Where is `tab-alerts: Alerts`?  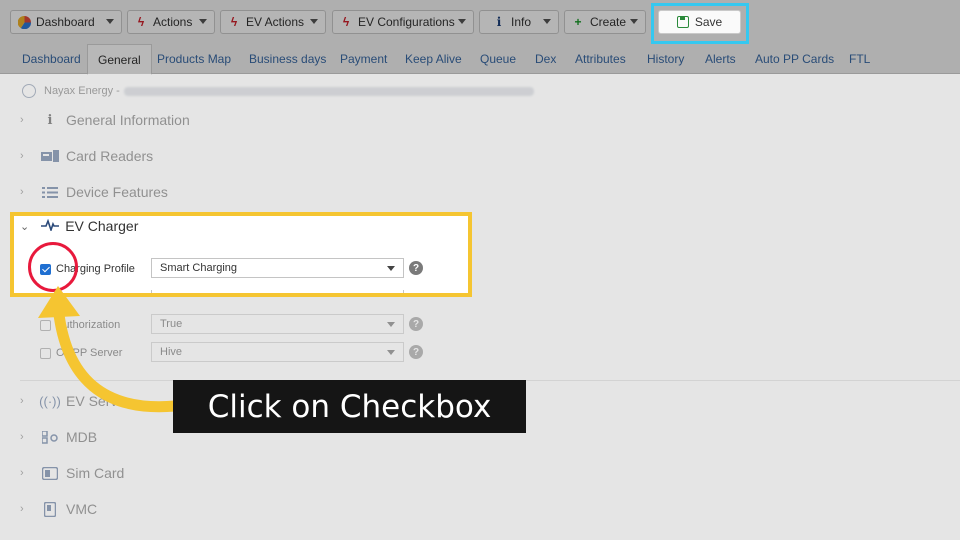
tab-alerts: Alerts is located at coordinates (720, 59).